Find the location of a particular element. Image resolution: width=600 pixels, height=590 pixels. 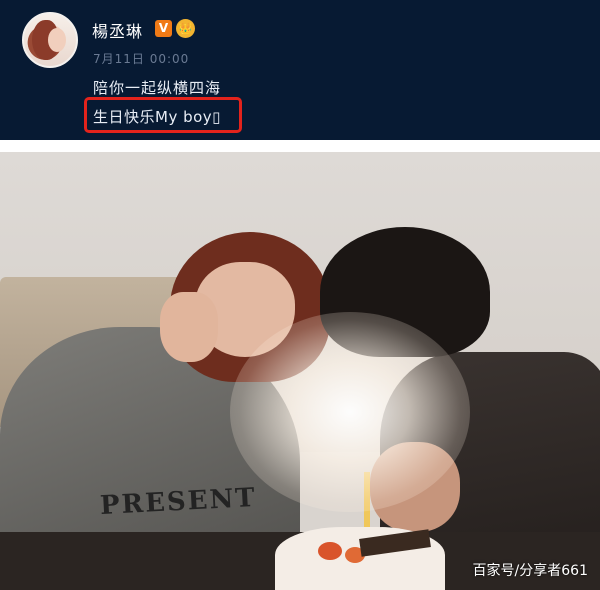

crown-icon: 👑 is located at coordinates (185, 28).